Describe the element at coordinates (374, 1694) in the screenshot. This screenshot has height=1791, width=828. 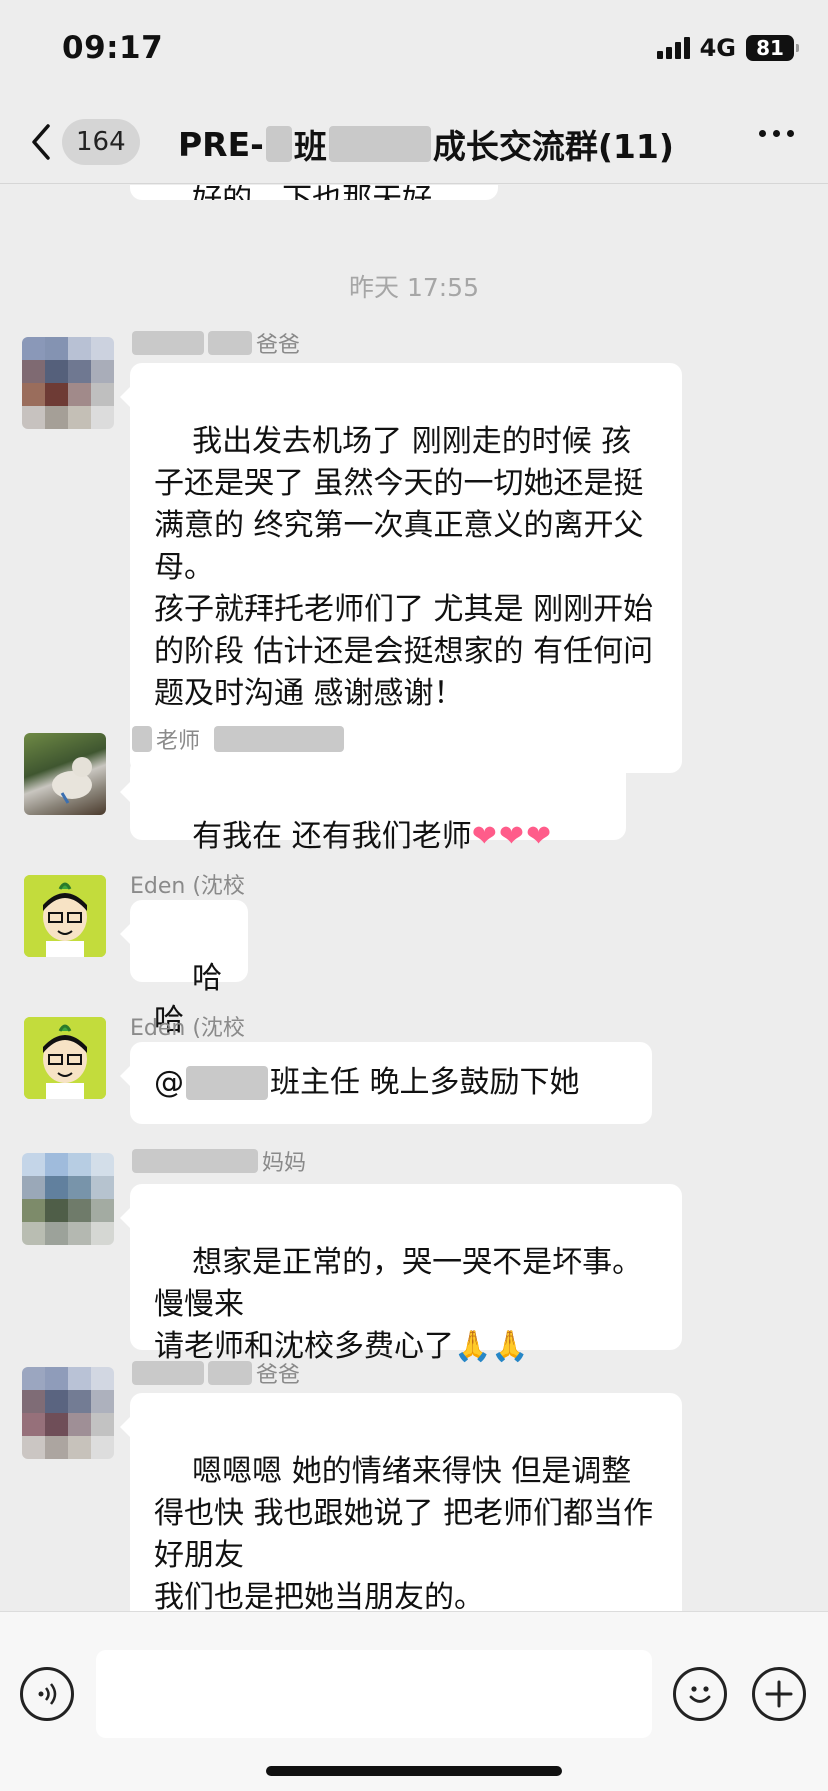
I see `message-input` at that location.